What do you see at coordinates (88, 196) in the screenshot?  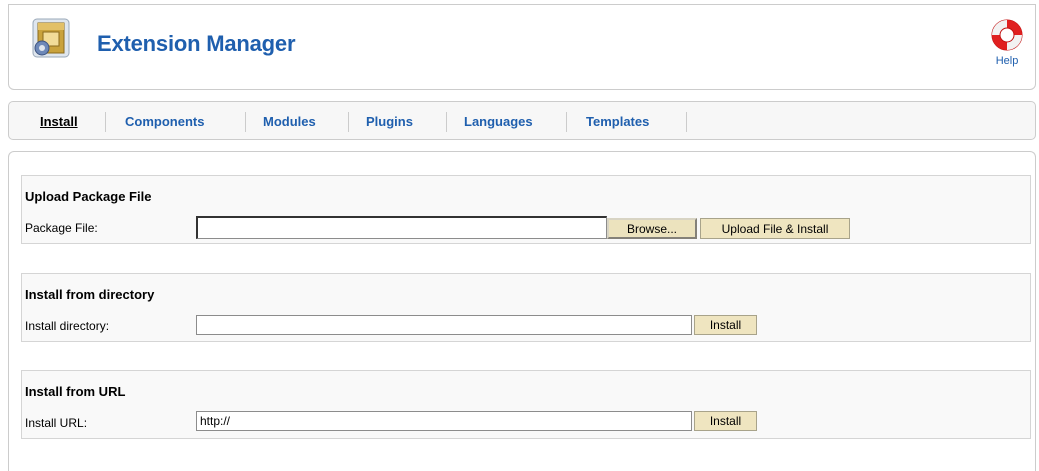 I see `section-title: Upload Package File` at bounding box center [88, 196].